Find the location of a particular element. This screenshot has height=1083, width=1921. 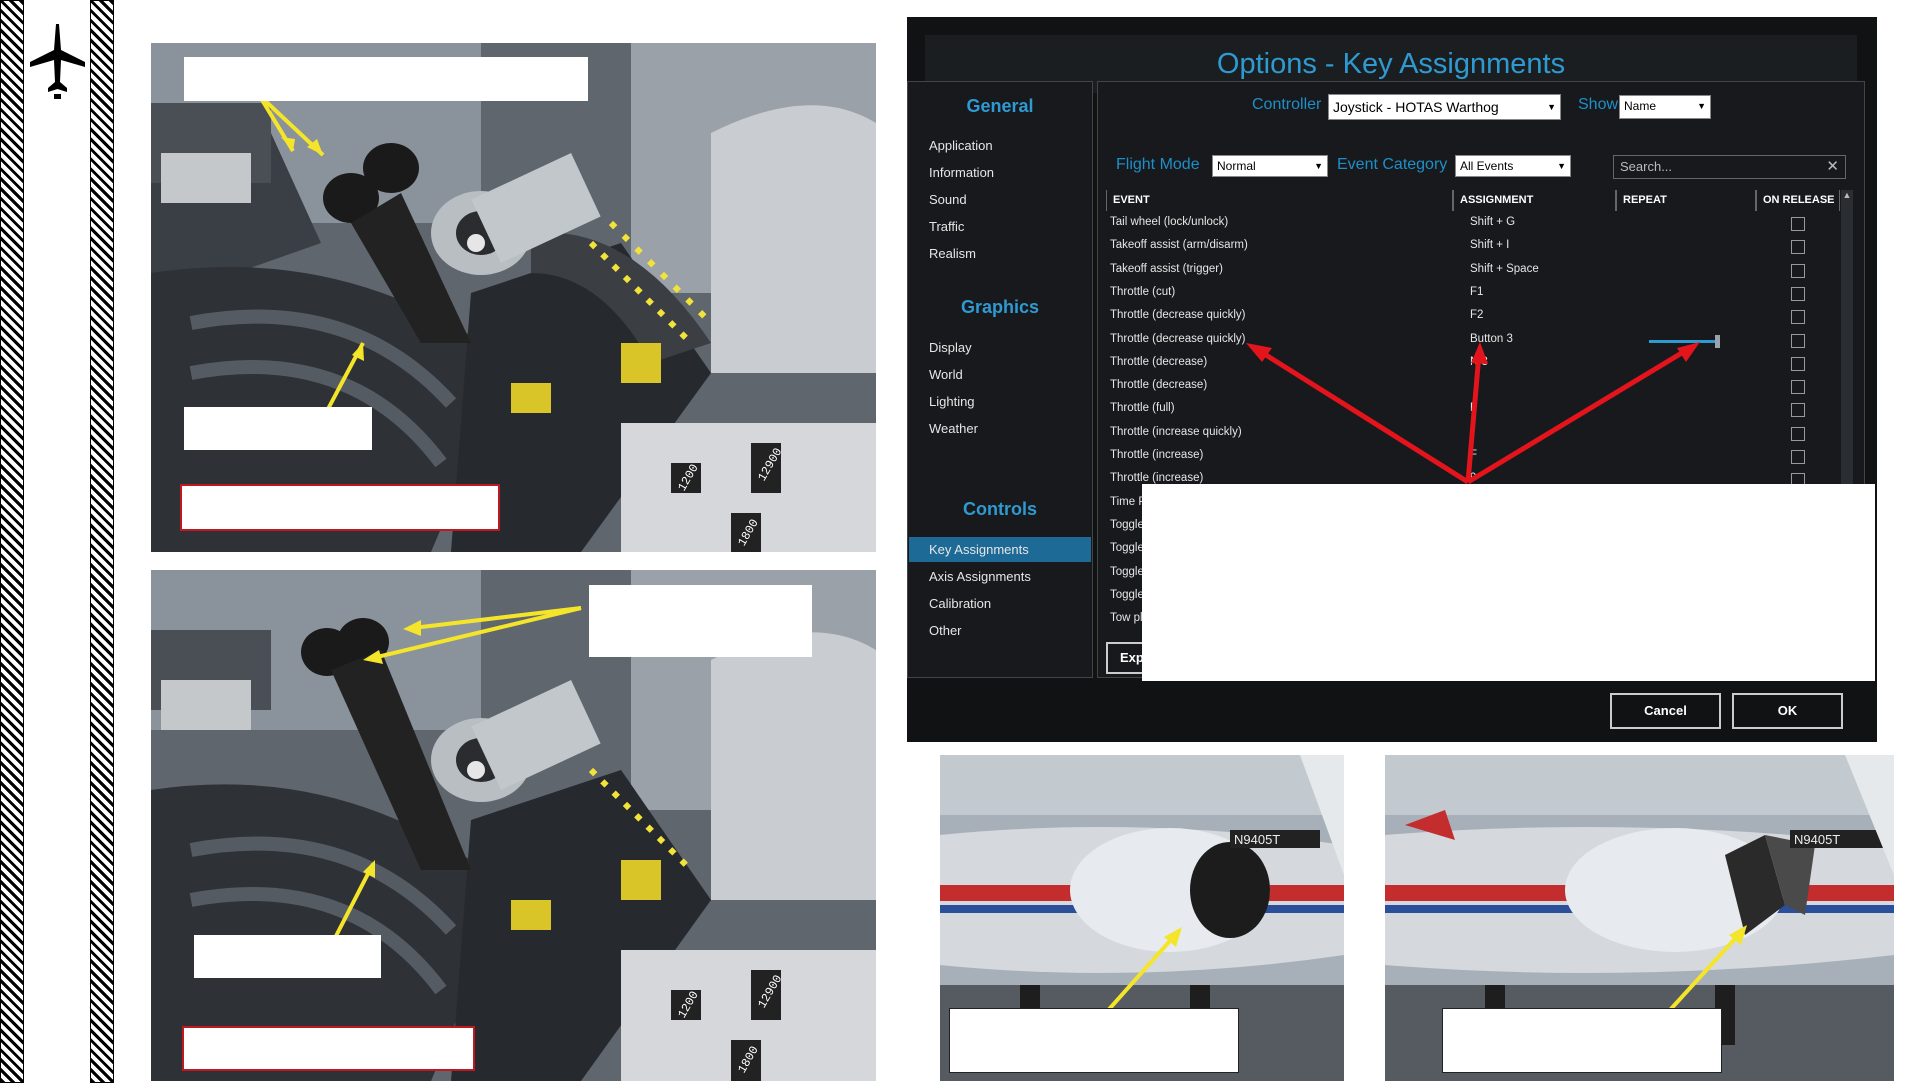

event-cell: Tow pl is located at coordinates (1126, 618).